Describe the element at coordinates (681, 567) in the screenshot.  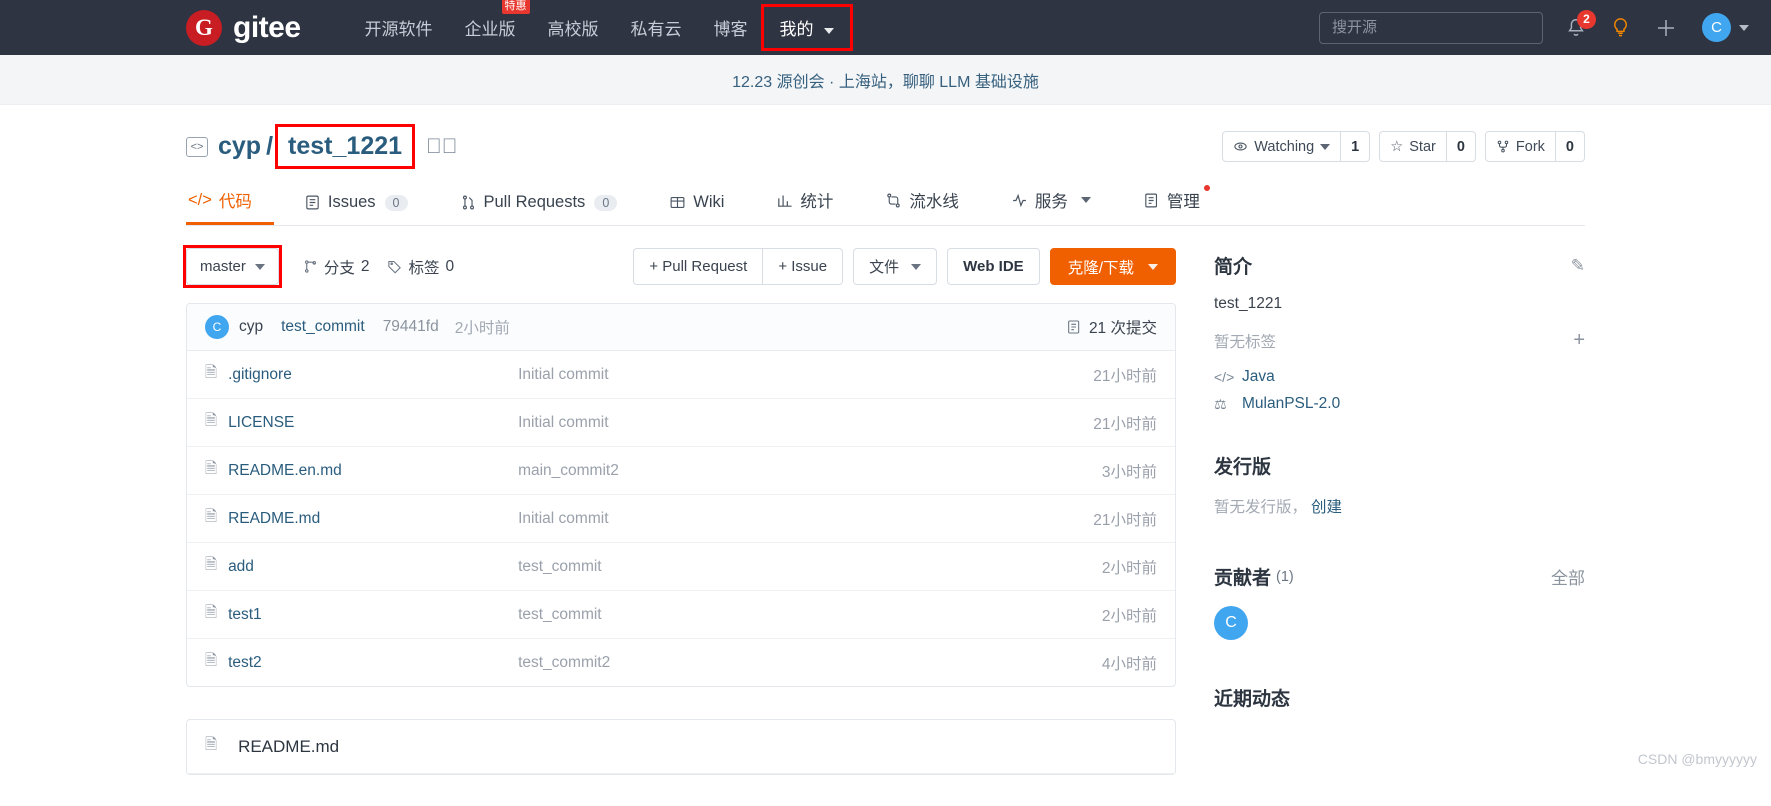
I see `table-row: 🗎 add test_commit 2小时前` at that location.